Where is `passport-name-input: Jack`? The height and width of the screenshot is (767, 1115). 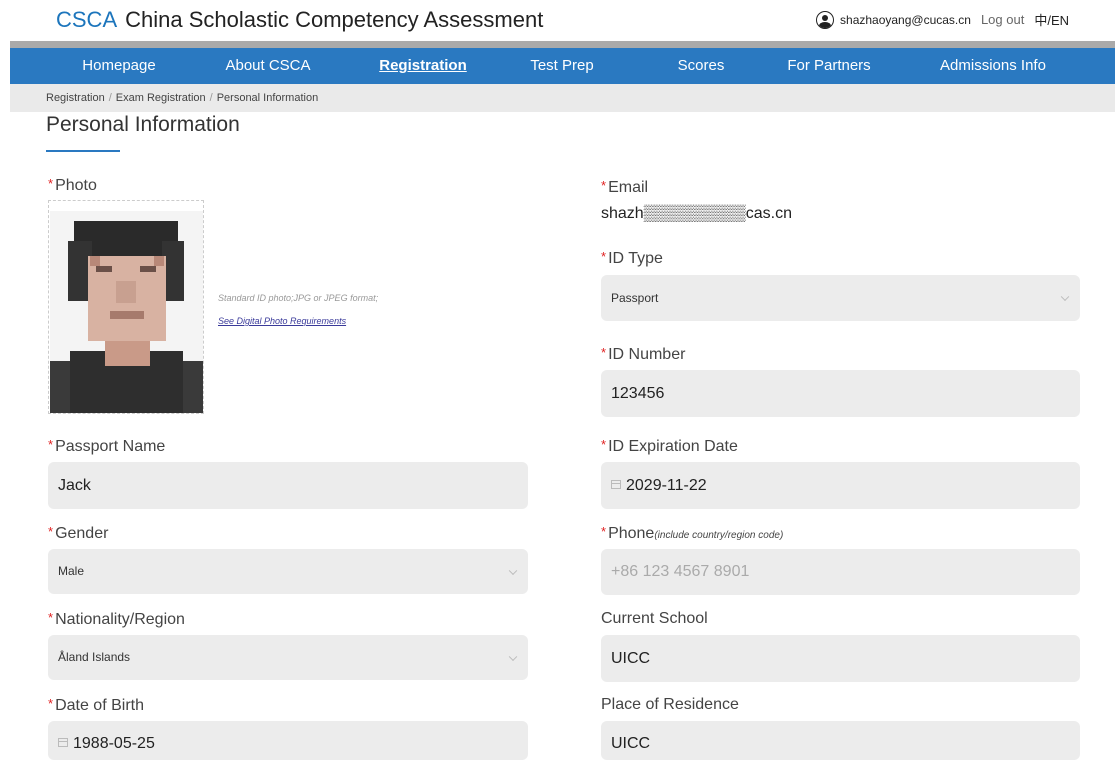 passport-name-input: Jack is located at coordinates (288, 485).